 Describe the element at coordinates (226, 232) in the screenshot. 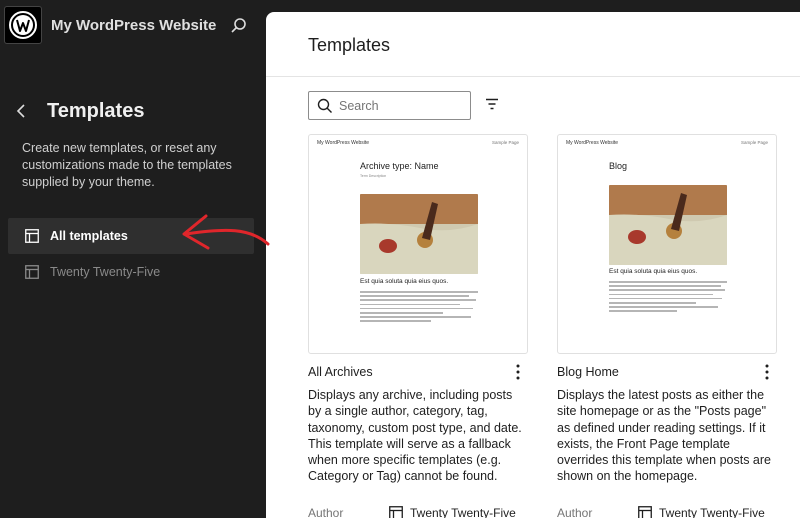

I see `annotation-arrow-icon` at that location.